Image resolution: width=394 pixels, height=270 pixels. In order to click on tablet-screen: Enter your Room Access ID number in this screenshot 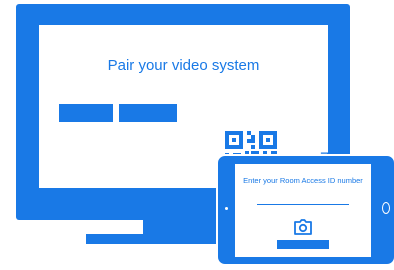, I will do `click(303, 210)`.